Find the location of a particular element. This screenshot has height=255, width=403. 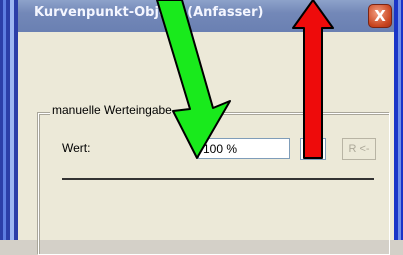

red-arrow-annotation is located at coordinates (313, 79).